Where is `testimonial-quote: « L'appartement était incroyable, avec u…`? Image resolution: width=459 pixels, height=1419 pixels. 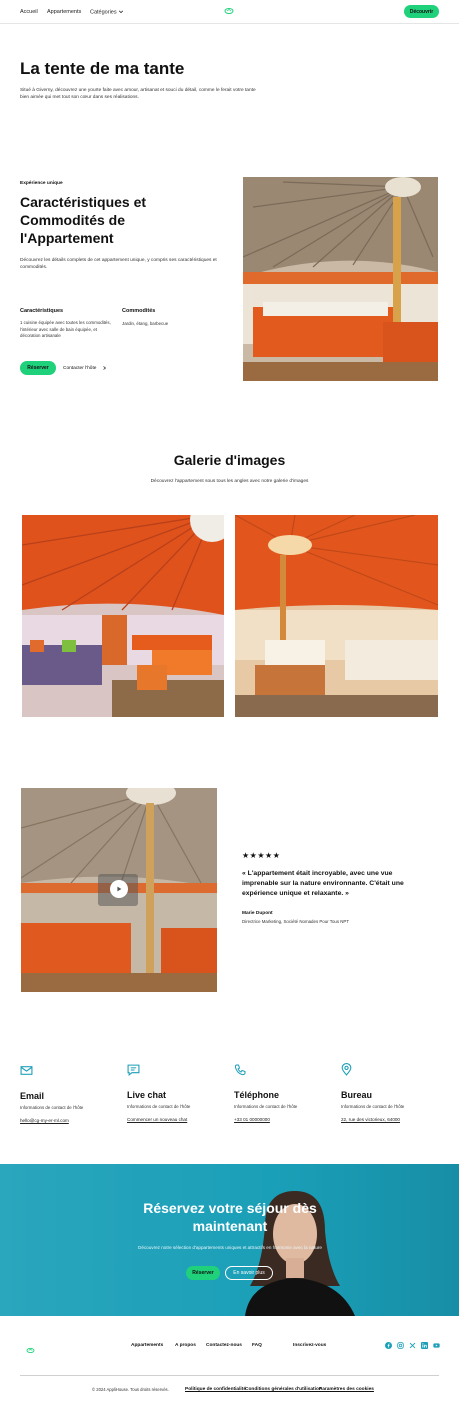
testimonial-quote: « L'appartement était incroyable, avec u… is located at coordinates (323, 883).